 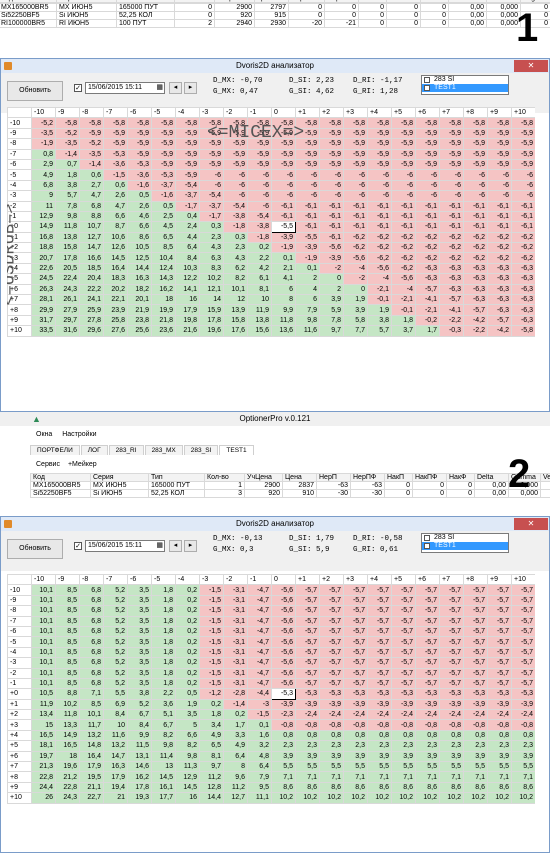 I want to click on matrix-cell: 11,1, so click(x=259, y=798).